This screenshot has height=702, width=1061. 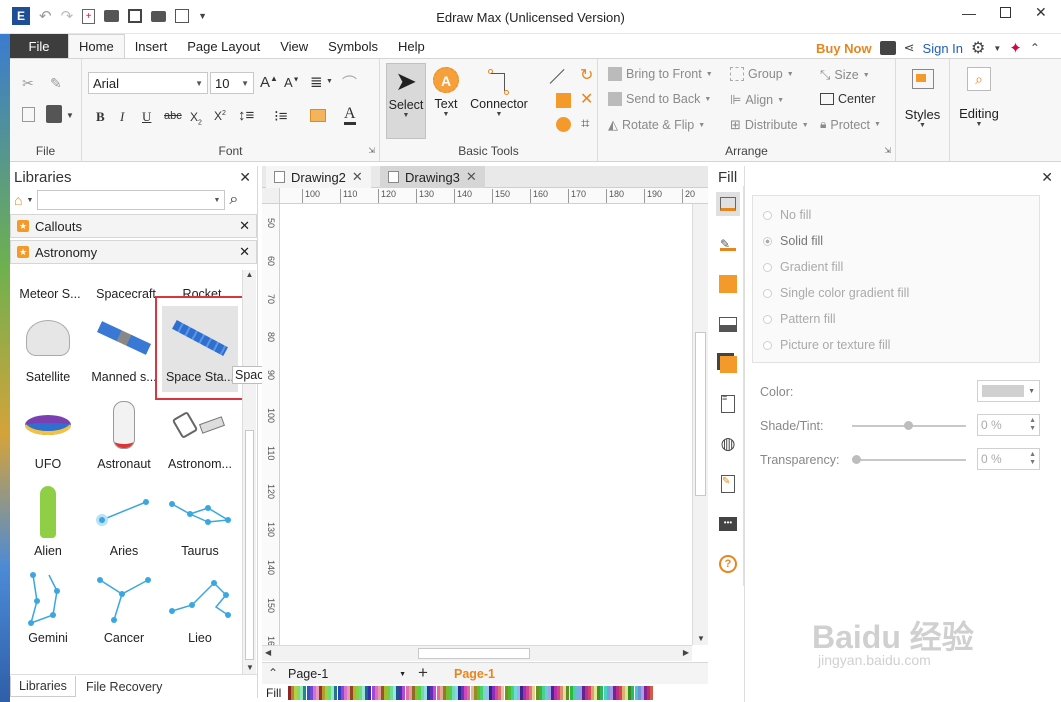 I want to click on shape-gemini: Gemini, so click(x=48, y=610).